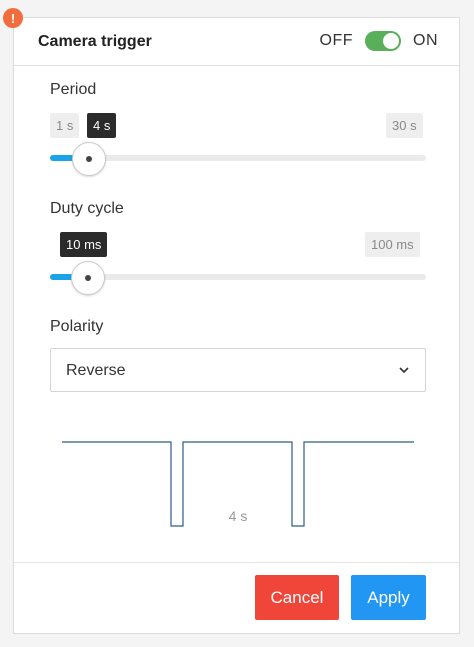 The height and width of the screenshot is (647, 474). Describe the element at coordinates (388, 597) in the screenshot. I see `apply-button: Apply` at that location.